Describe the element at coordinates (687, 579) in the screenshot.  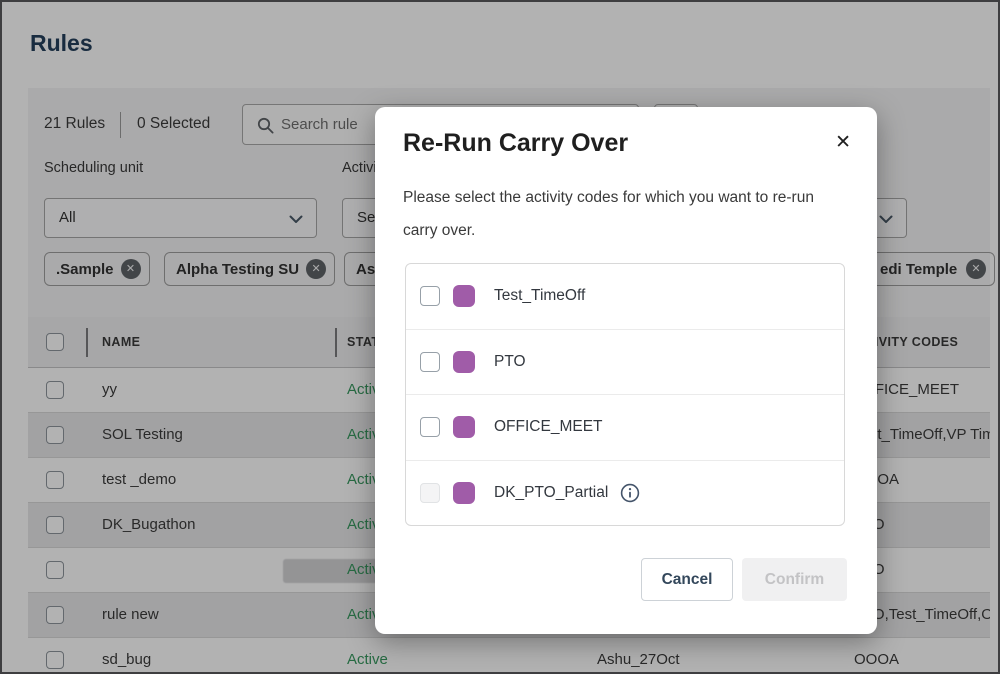
I see `cancel-button: Cancel` at that location.